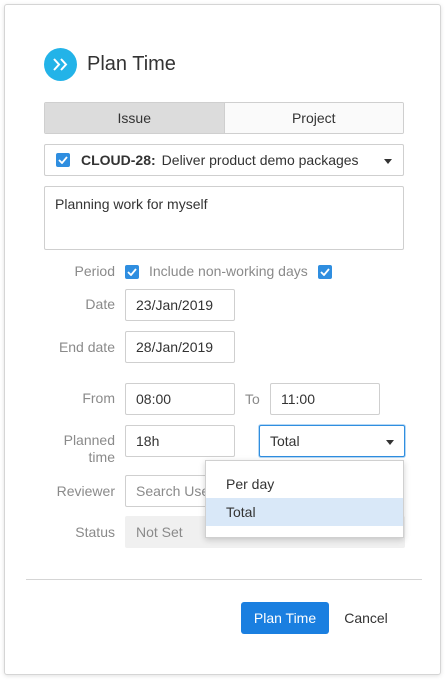 The width and height of the screenshot is (447, 680). Describe the element at coordinates (224, 579) in the screenshot. I see `footer-divider` at that location.